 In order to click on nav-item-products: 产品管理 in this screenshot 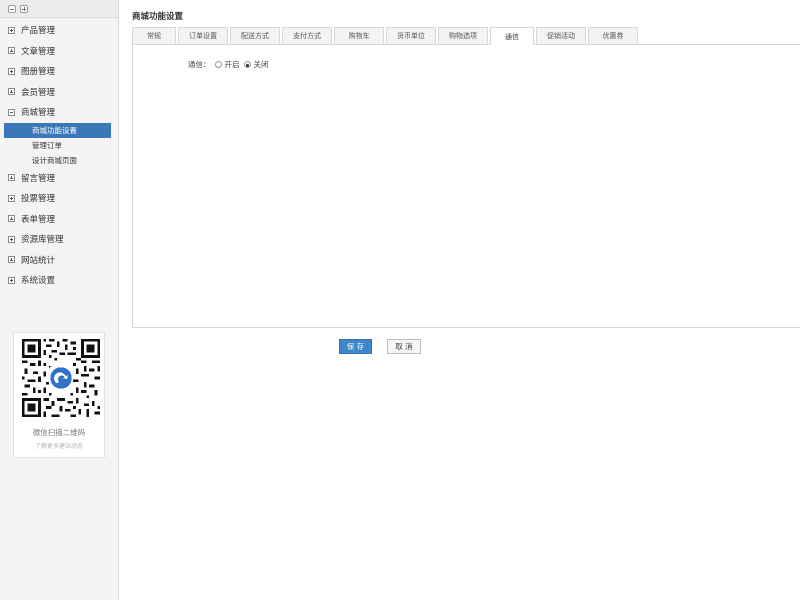, I will do `click(59, 30)`.